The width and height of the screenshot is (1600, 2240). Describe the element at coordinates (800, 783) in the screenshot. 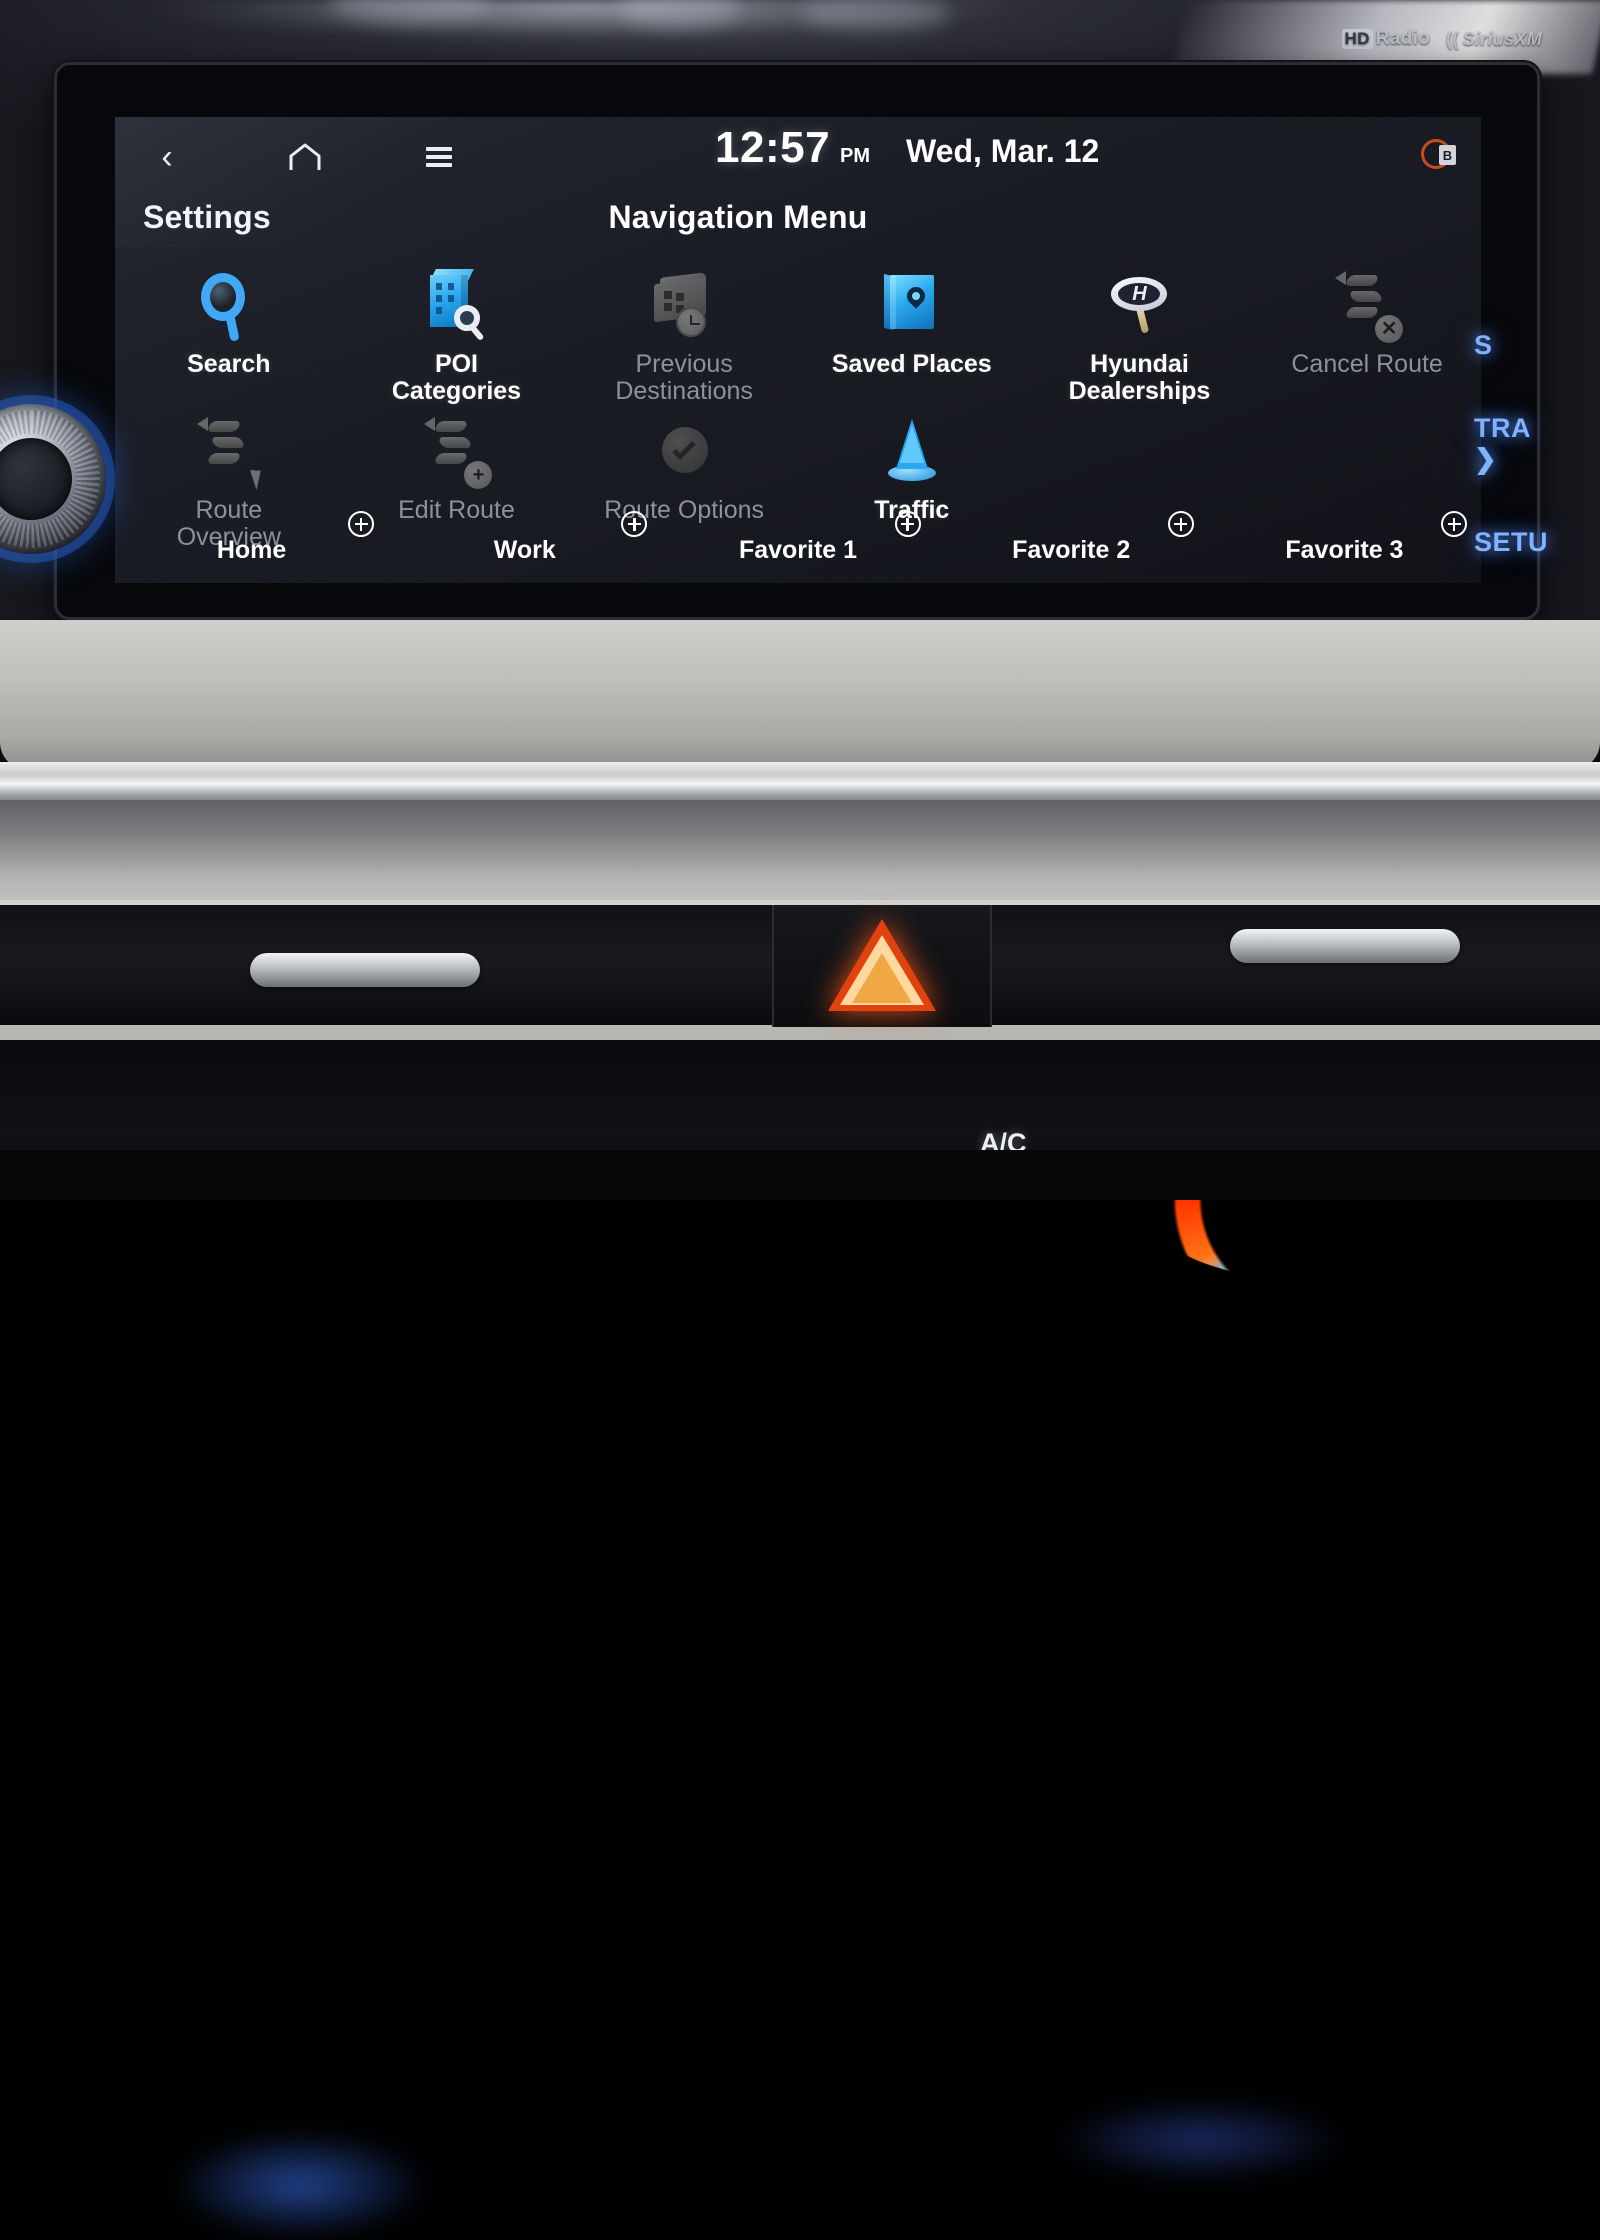

I see `dash-chrome-strip` at that location.